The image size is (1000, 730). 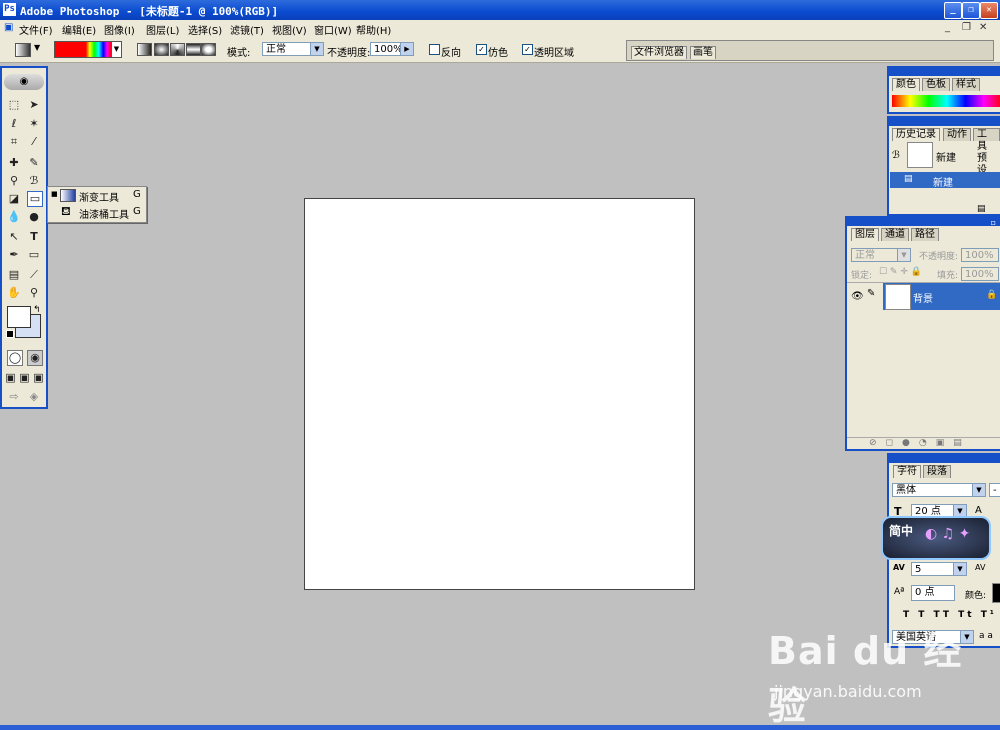 I want to click on swap-colors-icon: ↰, so click(x=37, y=310).